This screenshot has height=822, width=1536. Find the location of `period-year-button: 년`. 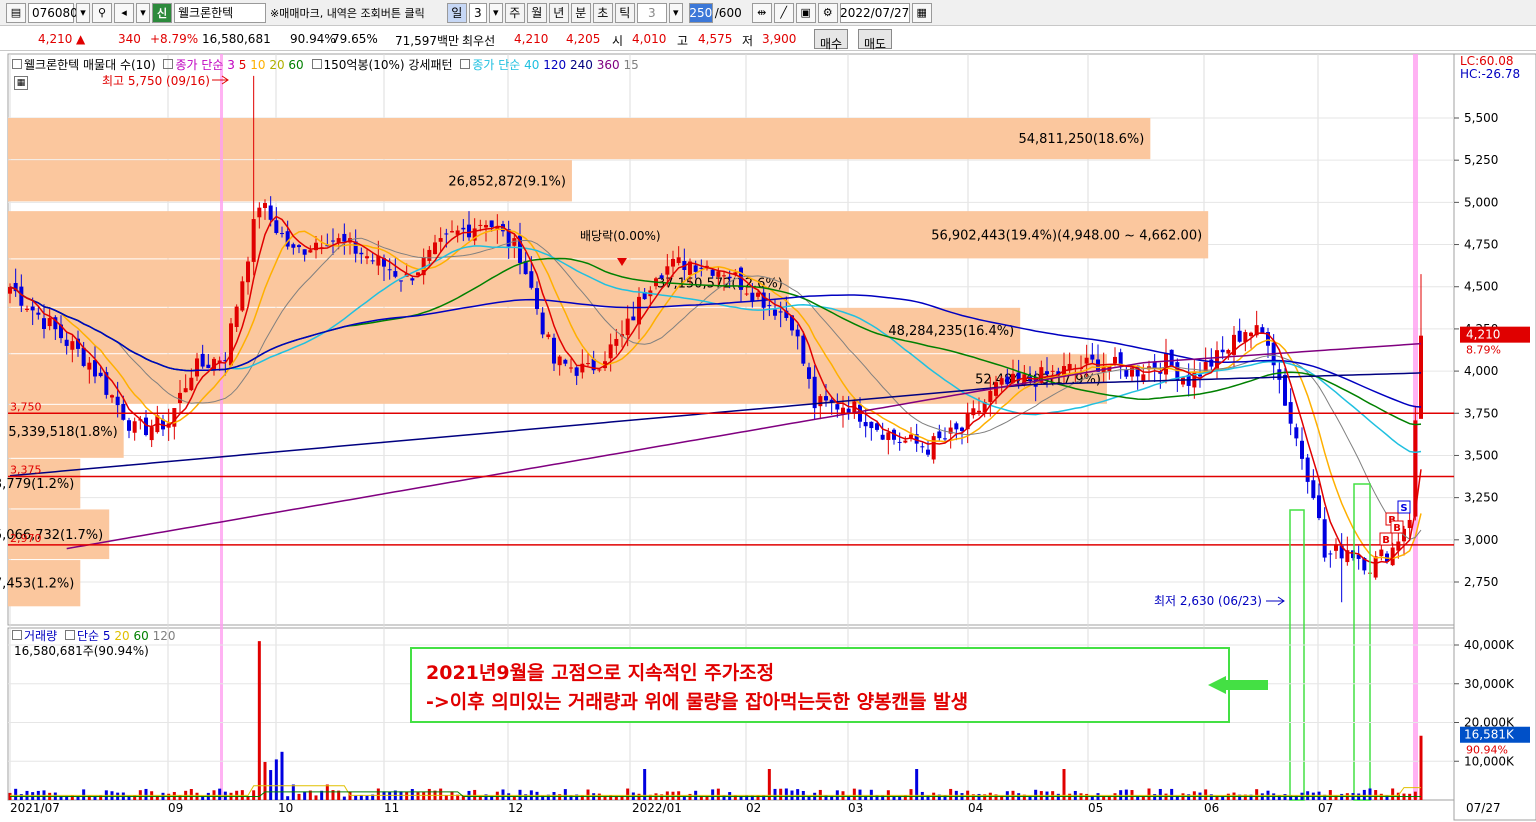

period-year-button: 년 is located at coordinates (558, 12).